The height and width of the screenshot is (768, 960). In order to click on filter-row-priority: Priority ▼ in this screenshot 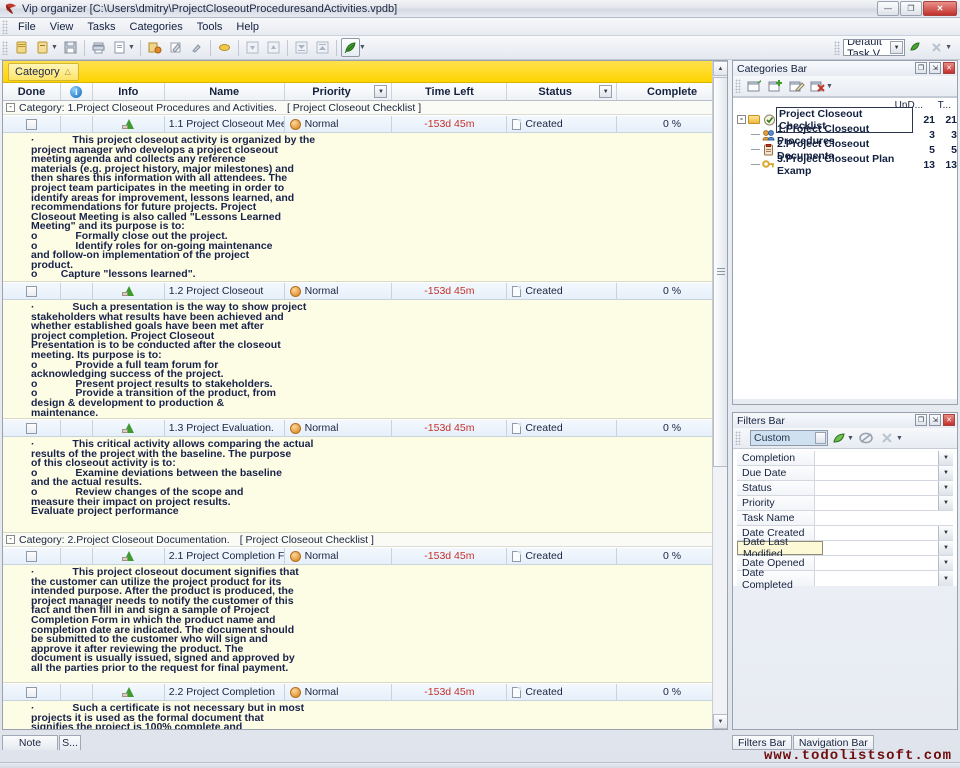, I will do `click(845, 503)`.